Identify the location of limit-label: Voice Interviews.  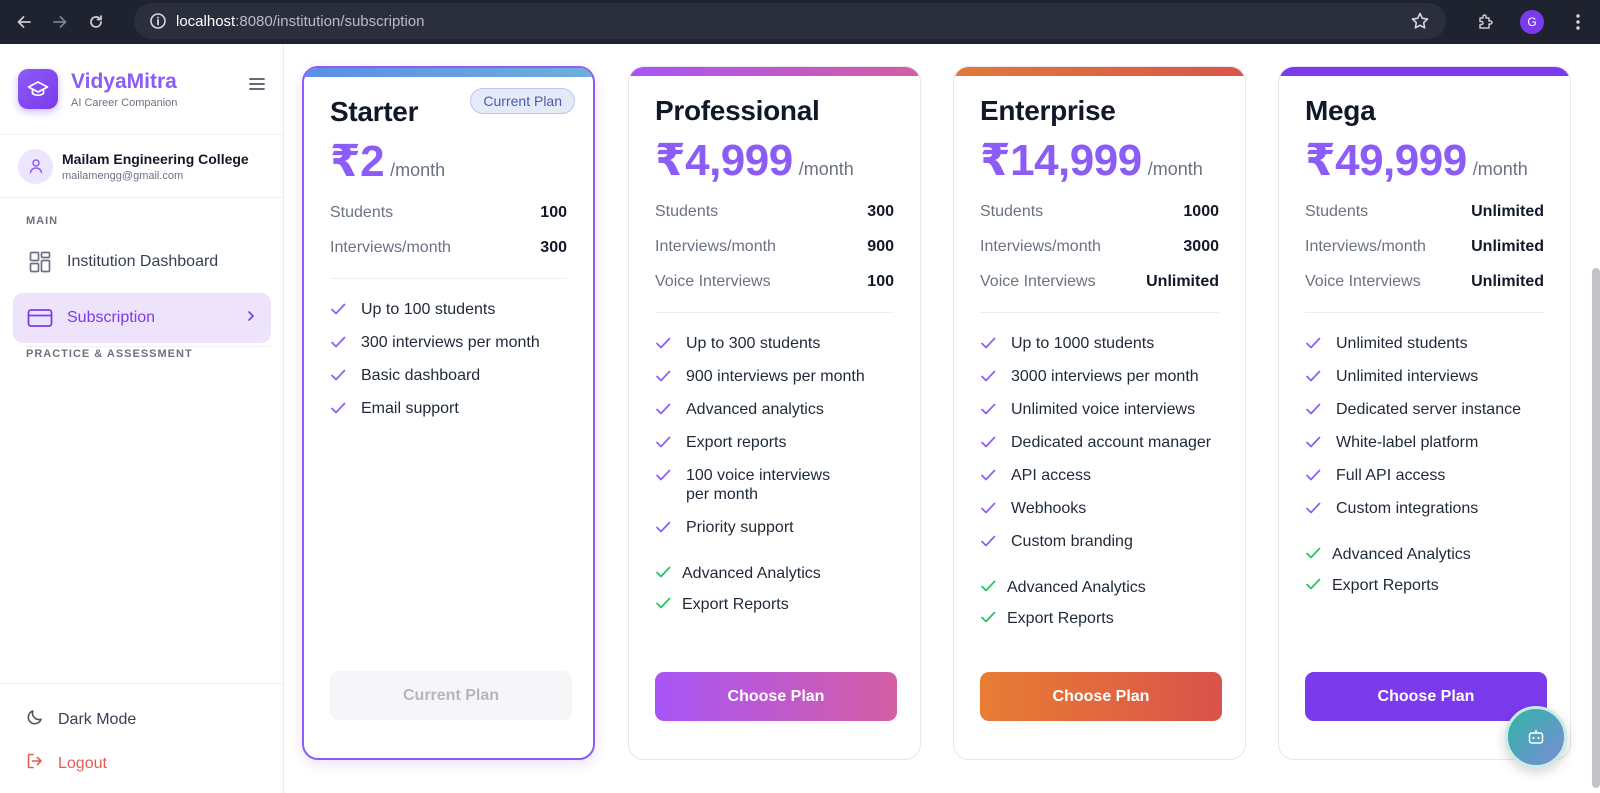
(1363, 281).